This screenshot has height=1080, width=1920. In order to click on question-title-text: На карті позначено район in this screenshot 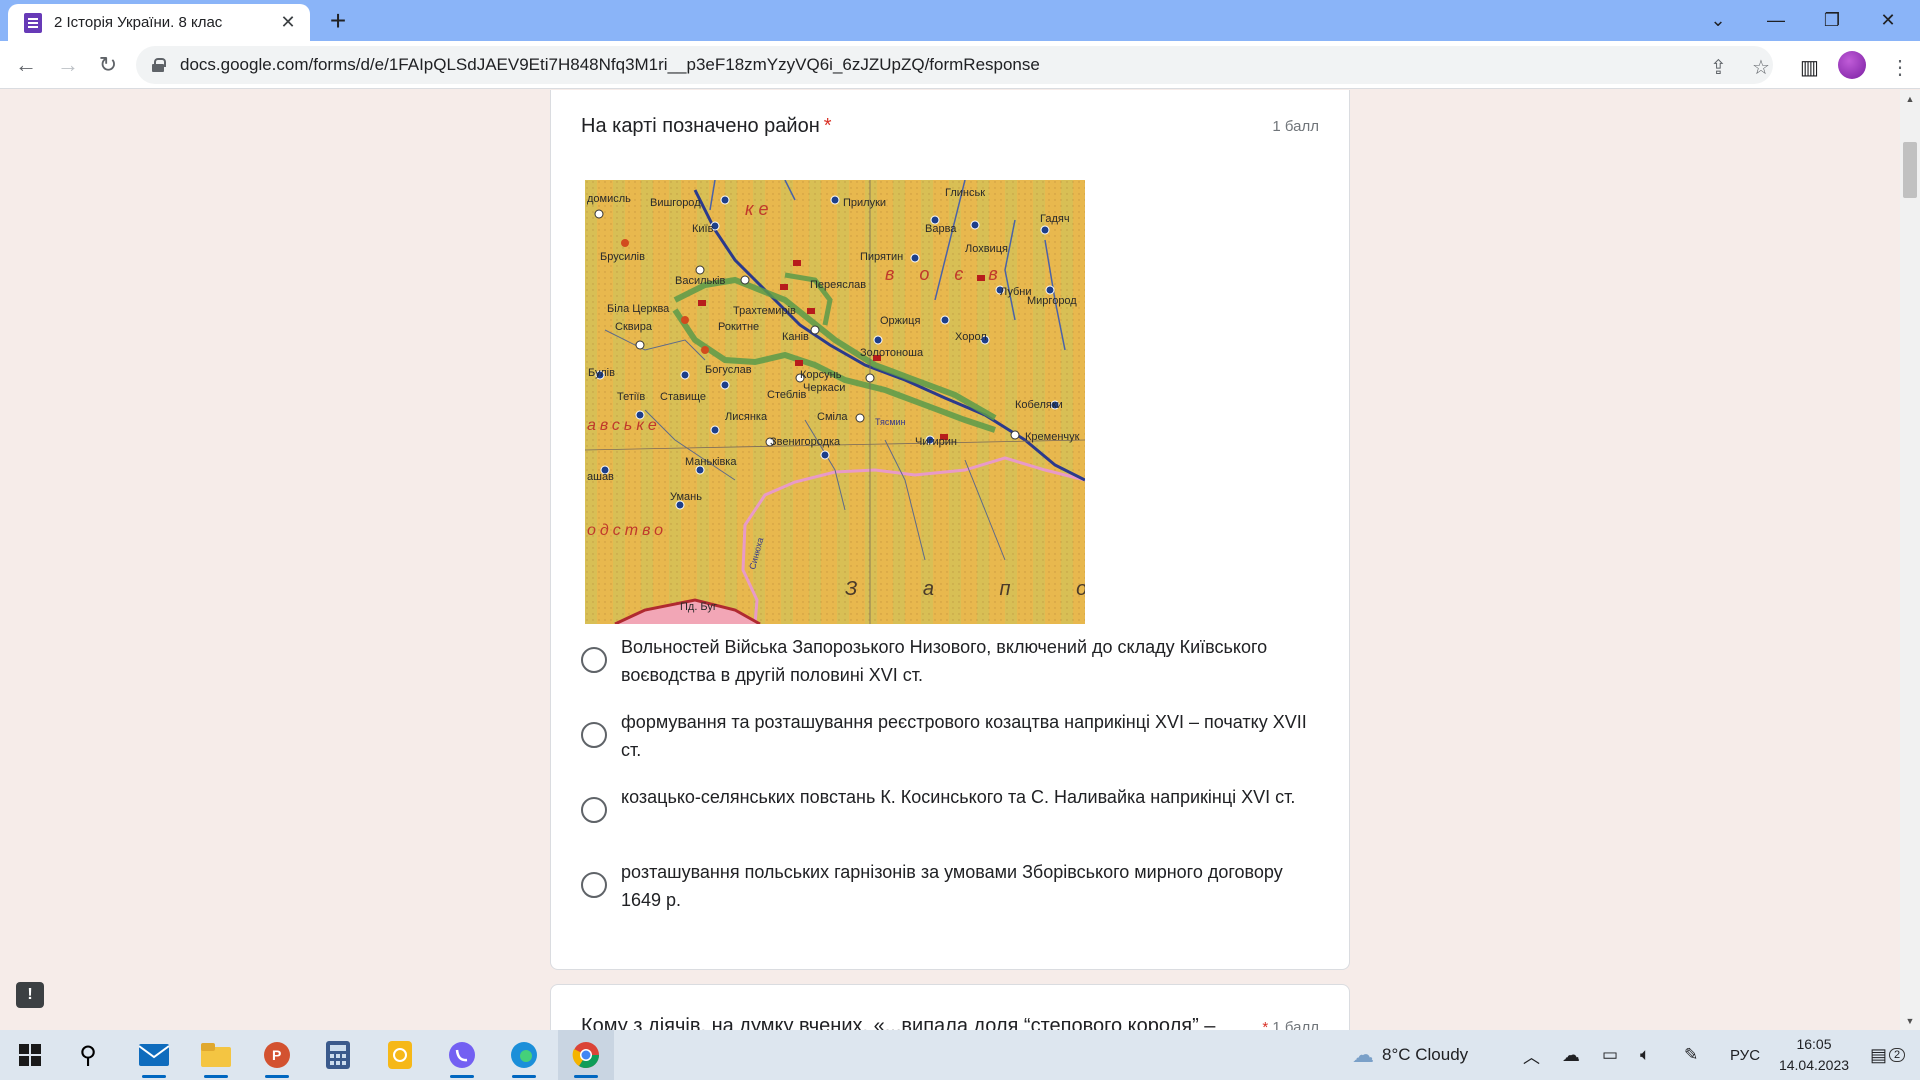, I will do `click(700, 126)`.